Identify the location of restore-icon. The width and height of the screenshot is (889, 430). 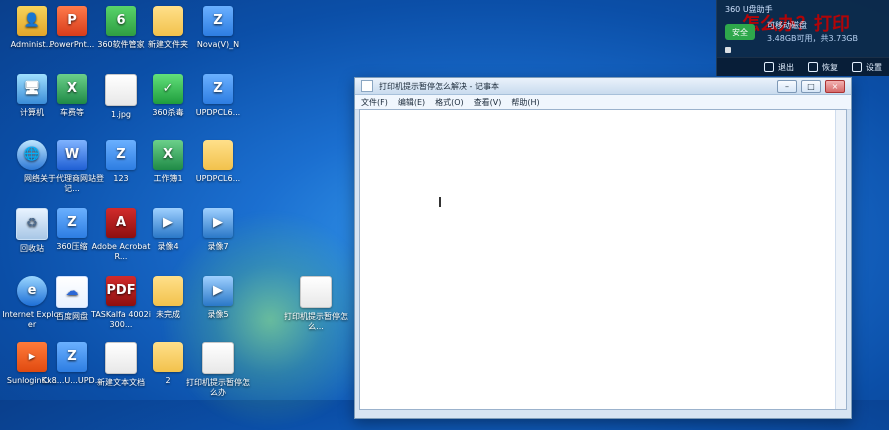
(813, 67).